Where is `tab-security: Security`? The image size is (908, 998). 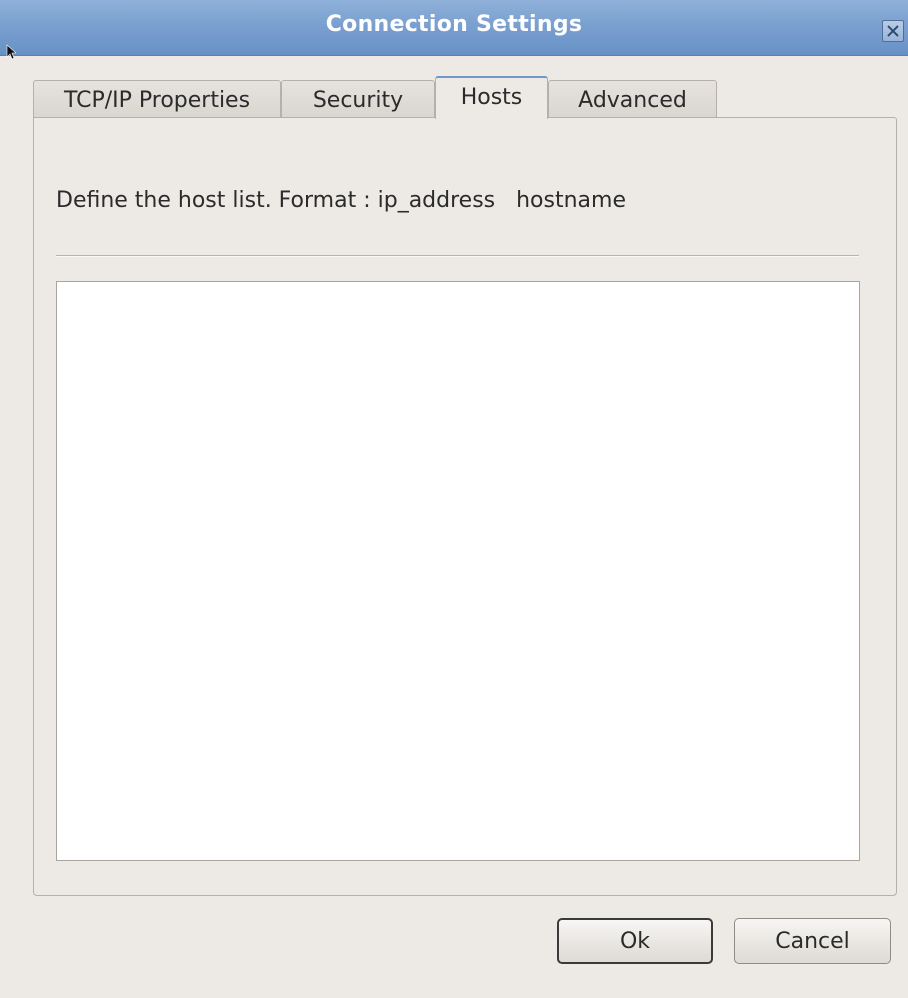
tab-security: Security is located at coordinates (358, 100).